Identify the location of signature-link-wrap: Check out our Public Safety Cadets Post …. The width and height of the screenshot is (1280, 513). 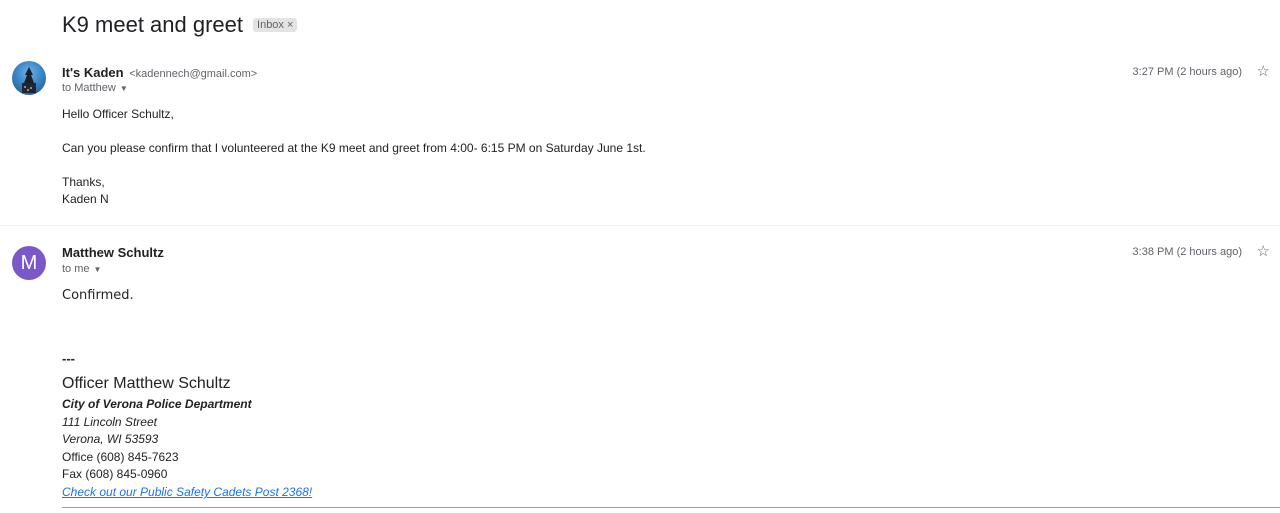
(187, 492).